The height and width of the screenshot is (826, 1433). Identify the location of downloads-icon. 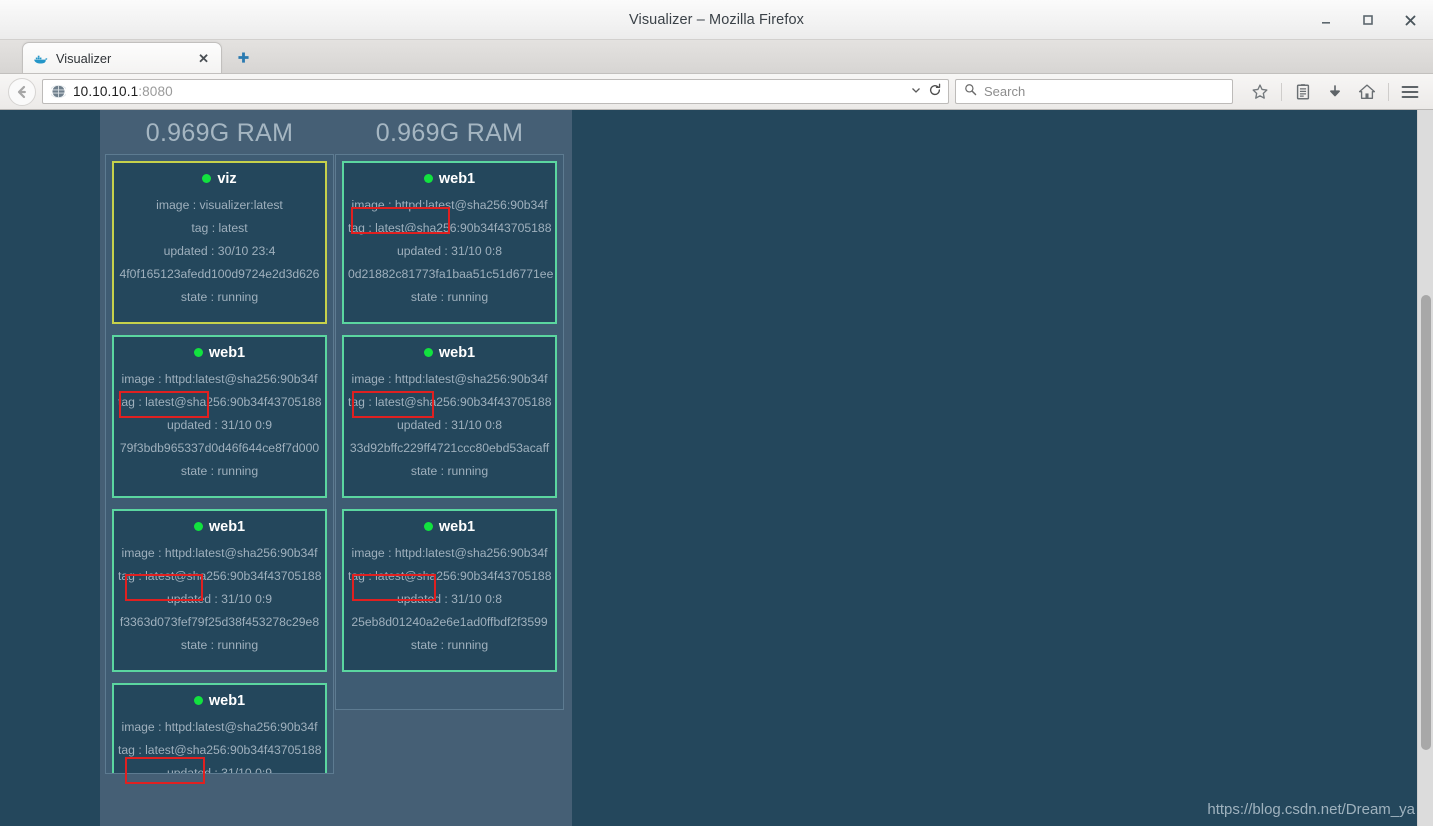
(1335, 92).